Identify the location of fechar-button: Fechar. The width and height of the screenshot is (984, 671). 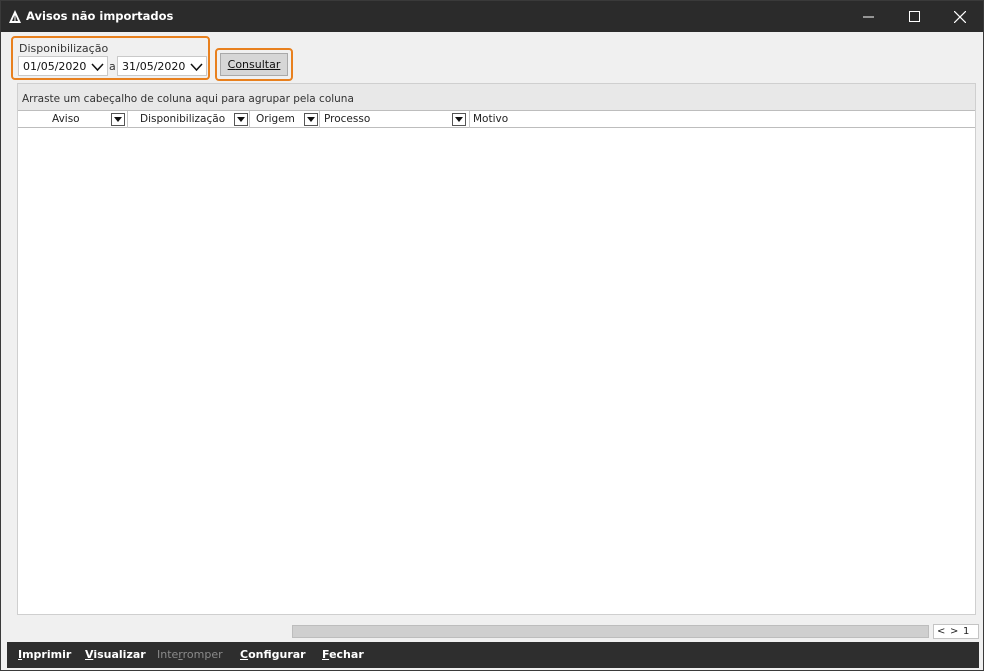
(343, 654).